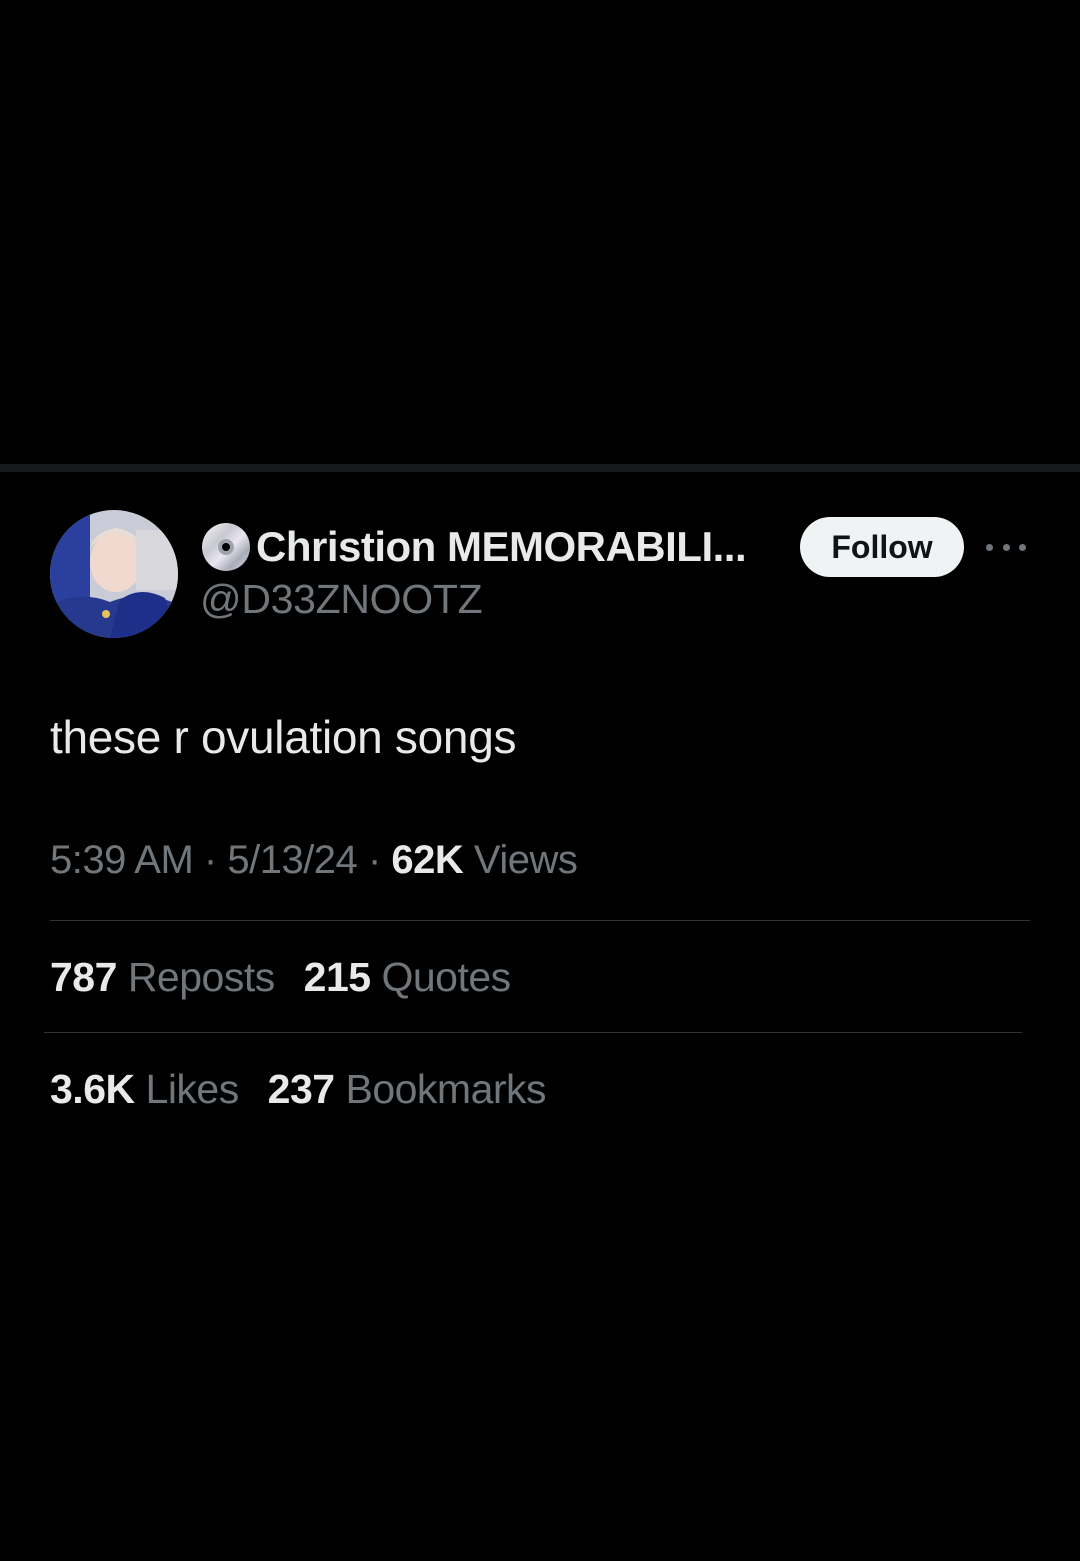 The width and height of the screenshot is (1080, 1561). Describe the element at coordinates (283, 737) in the screenshot. I see `tweet-text: these r ovulation songs` at that location.